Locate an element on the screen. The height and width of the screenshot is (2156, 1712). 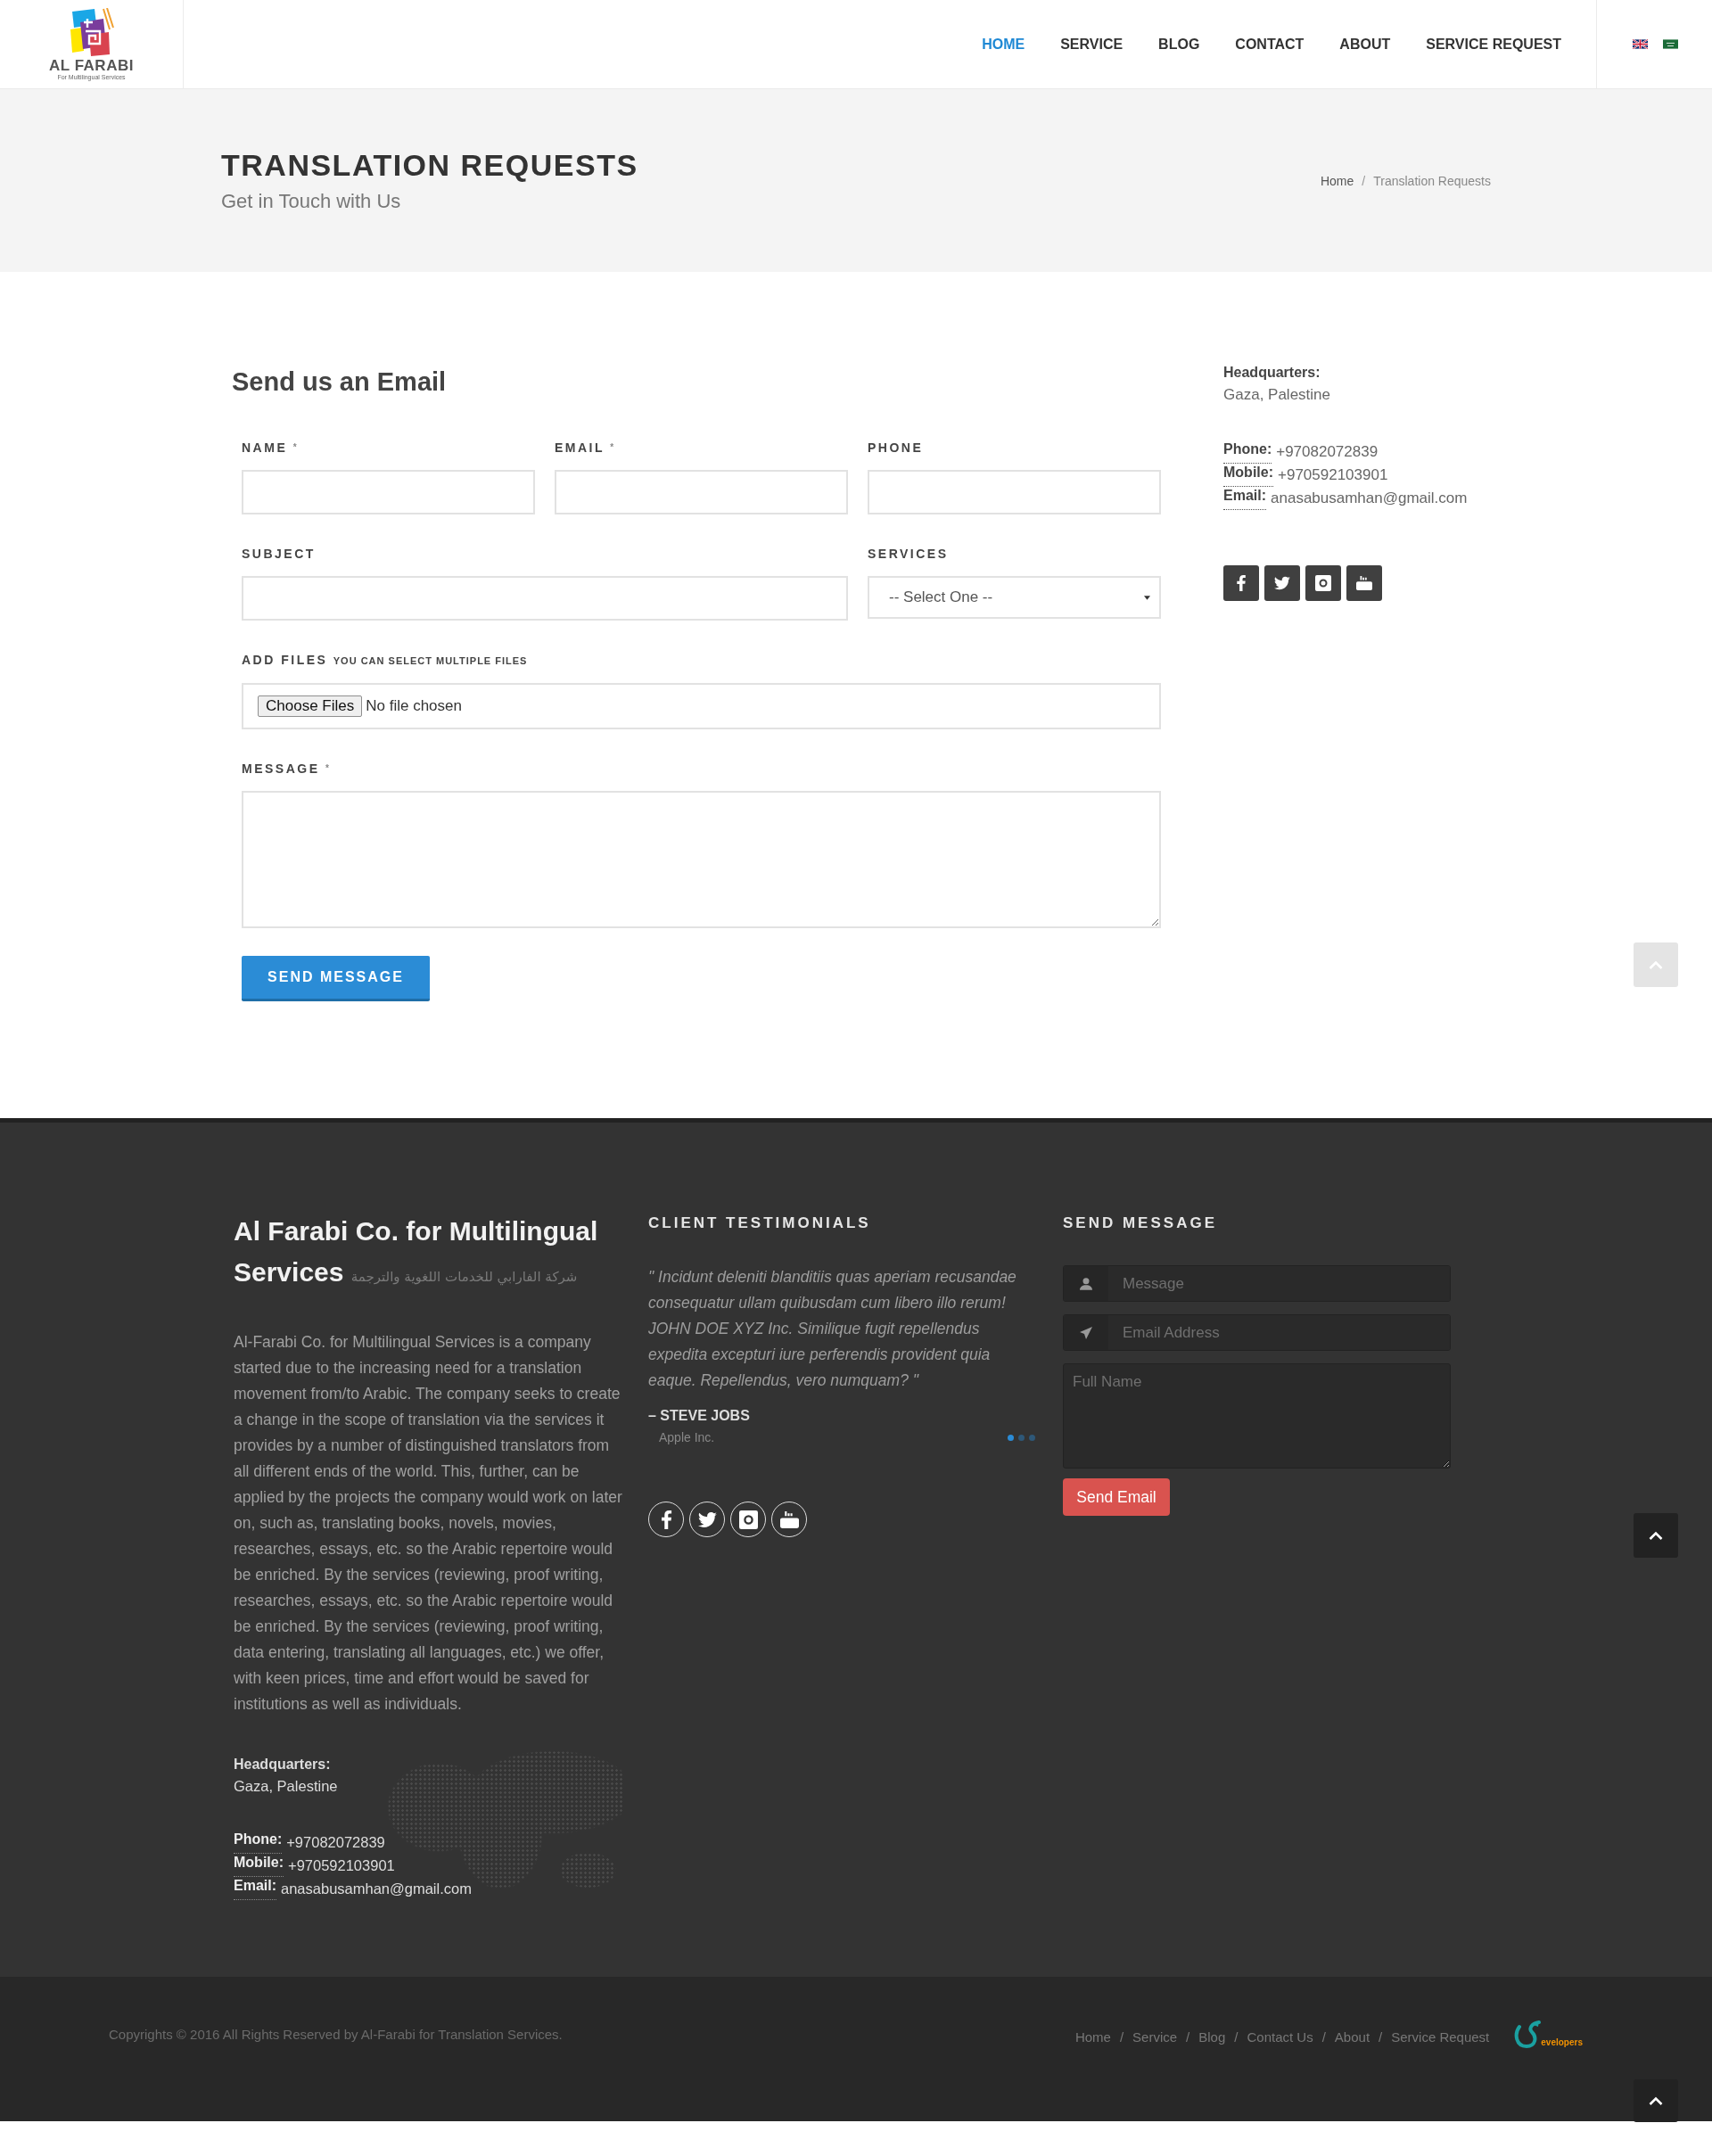
youtube-icon is located at coordinates (1364, 583).